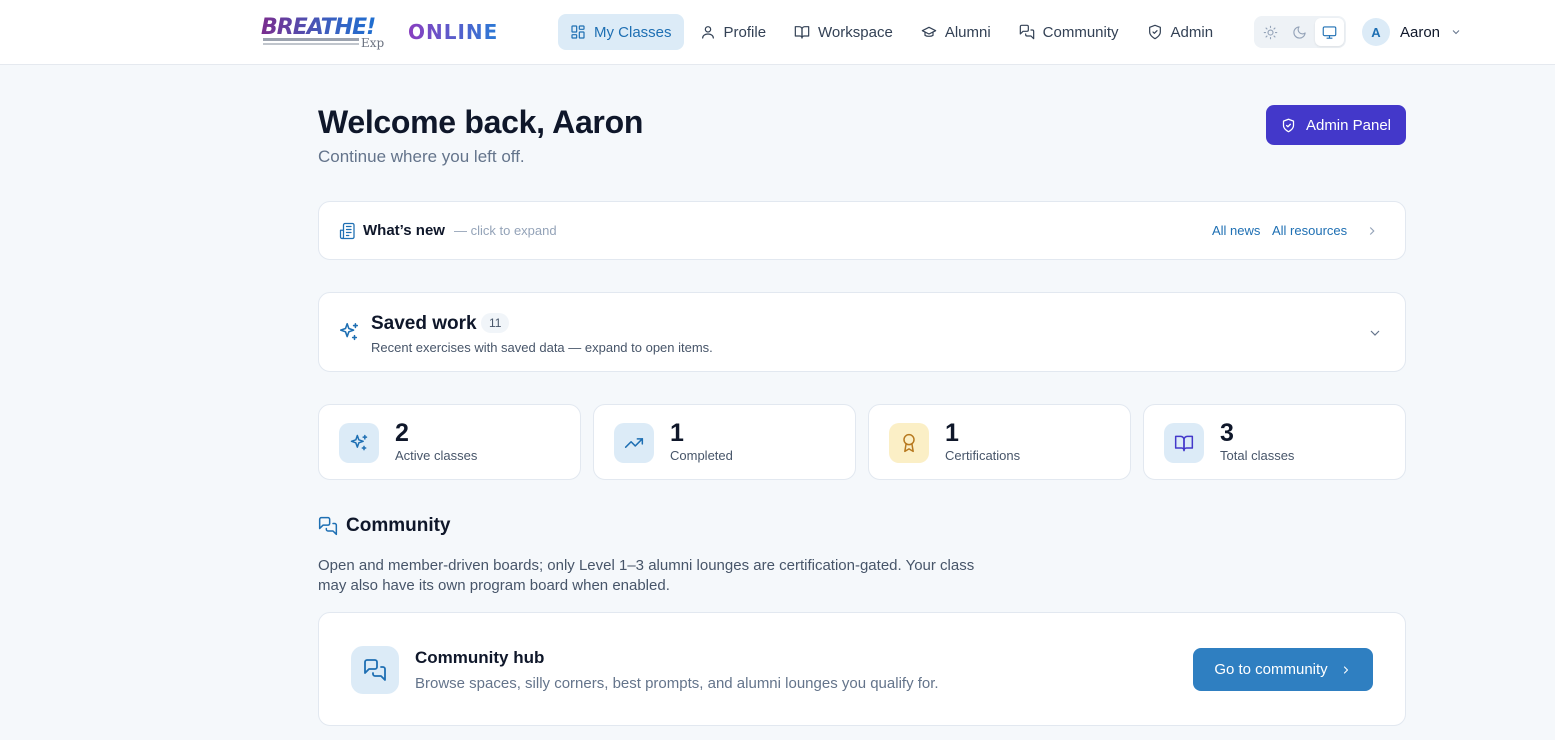  I want to click on stat-label: Certifications, so click(983, 455).